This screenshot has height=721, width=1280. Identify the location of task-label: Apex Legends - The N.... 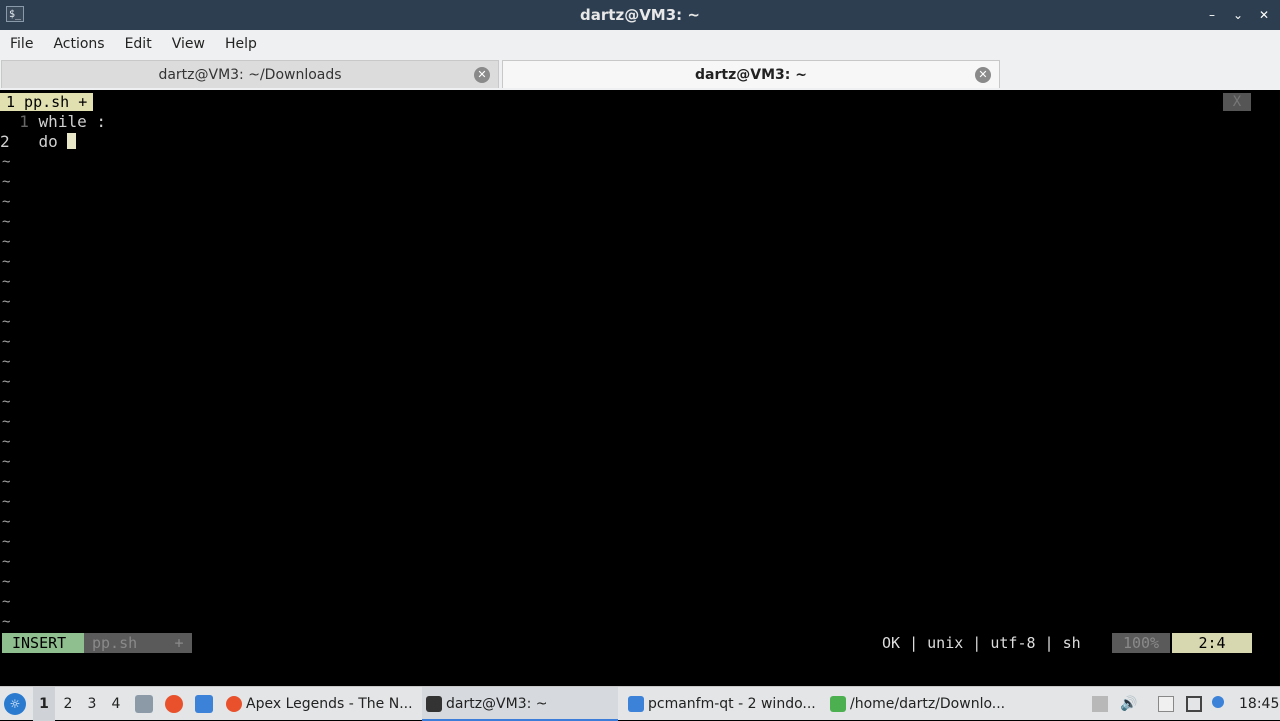
(329, 704).